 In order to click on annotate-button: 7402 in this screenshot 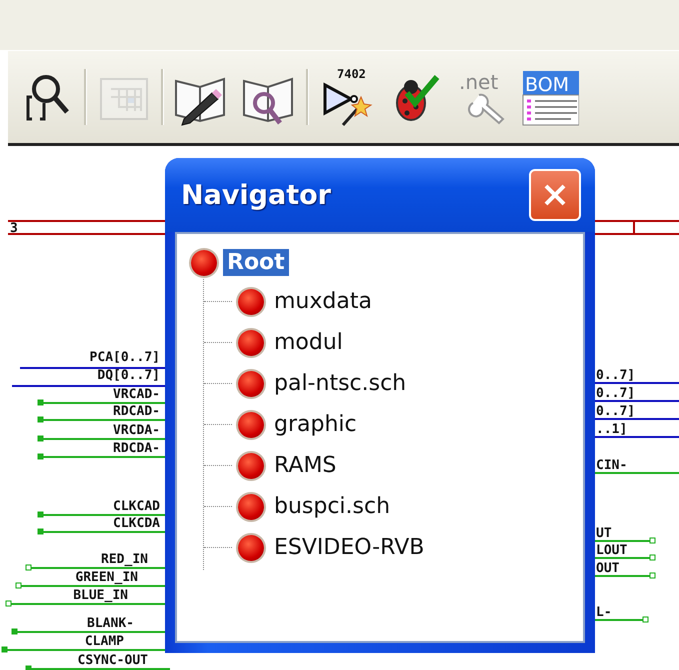, I will do `click(346, 97)`.